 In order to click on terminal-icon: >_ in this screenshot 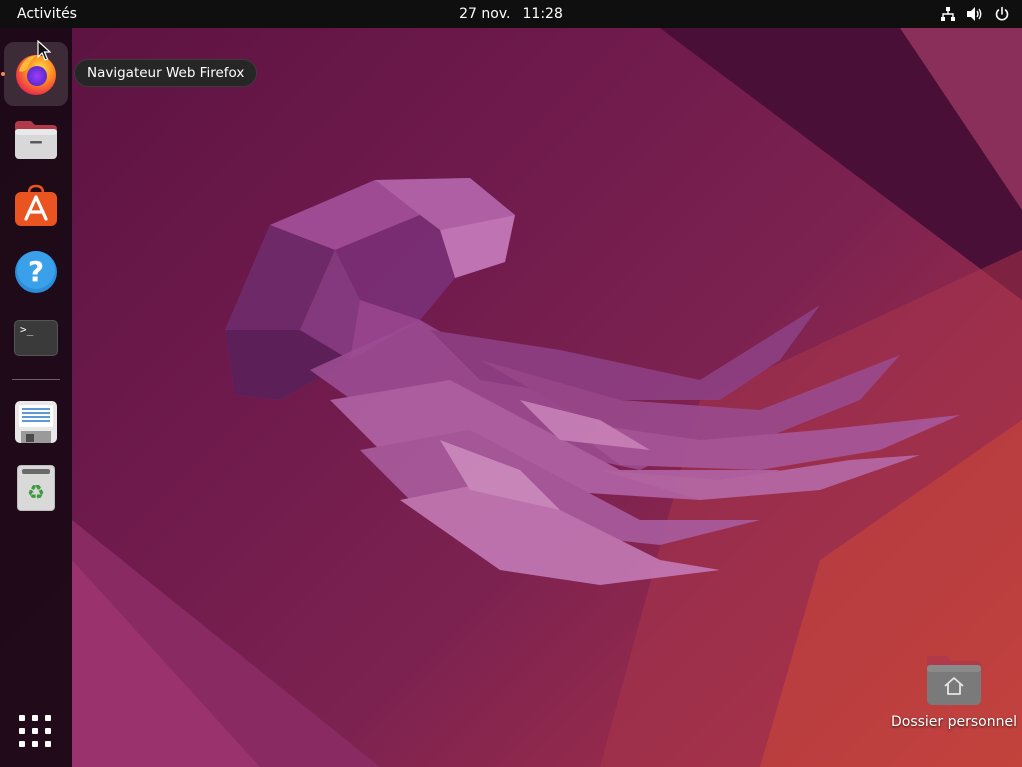, I will do `click(36, 338)`.